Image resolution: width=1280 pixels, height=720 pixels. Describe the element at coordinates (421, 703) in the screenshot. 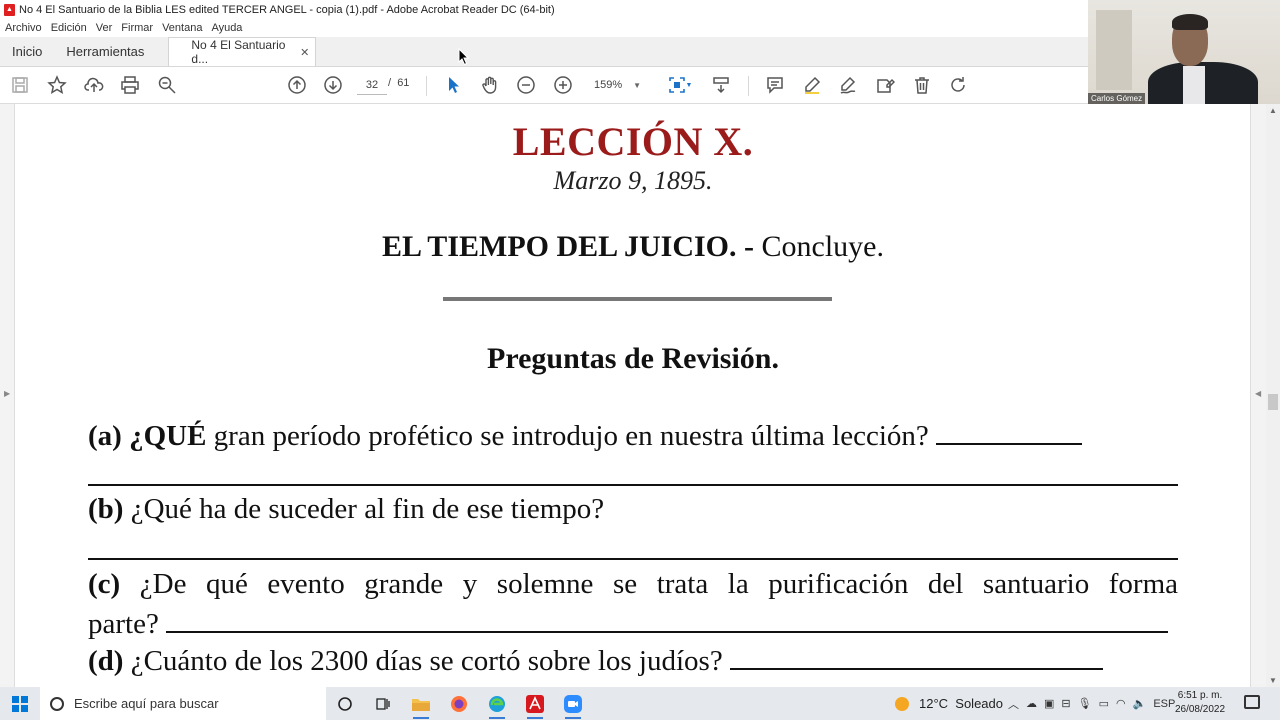

I see `file-explorer-icon` at that location.